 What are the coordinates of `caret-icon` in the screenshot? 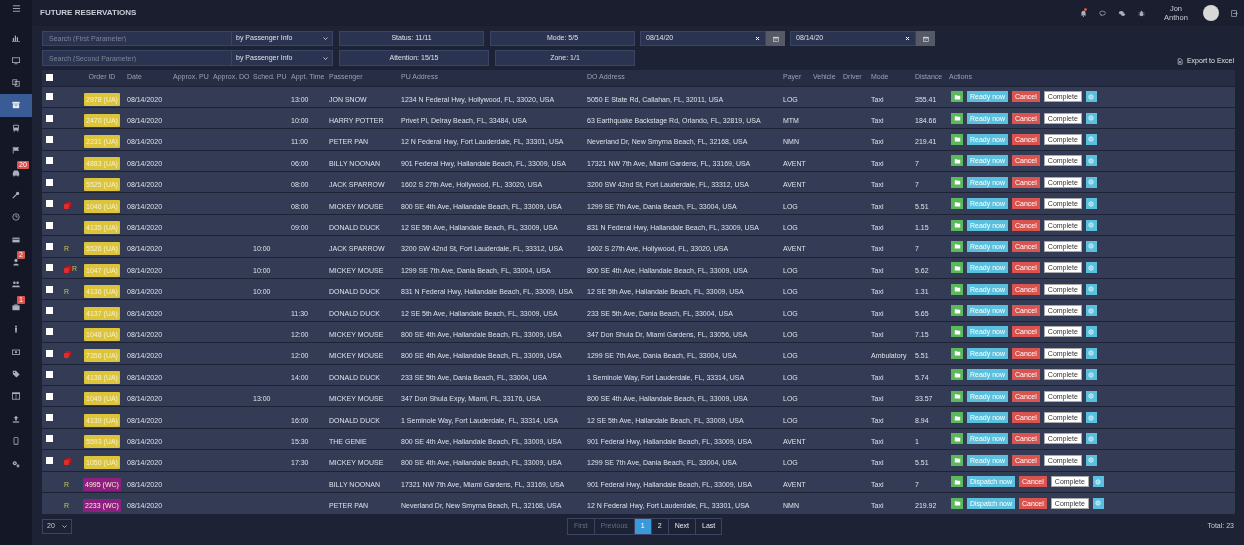 It's located at (325, 38).